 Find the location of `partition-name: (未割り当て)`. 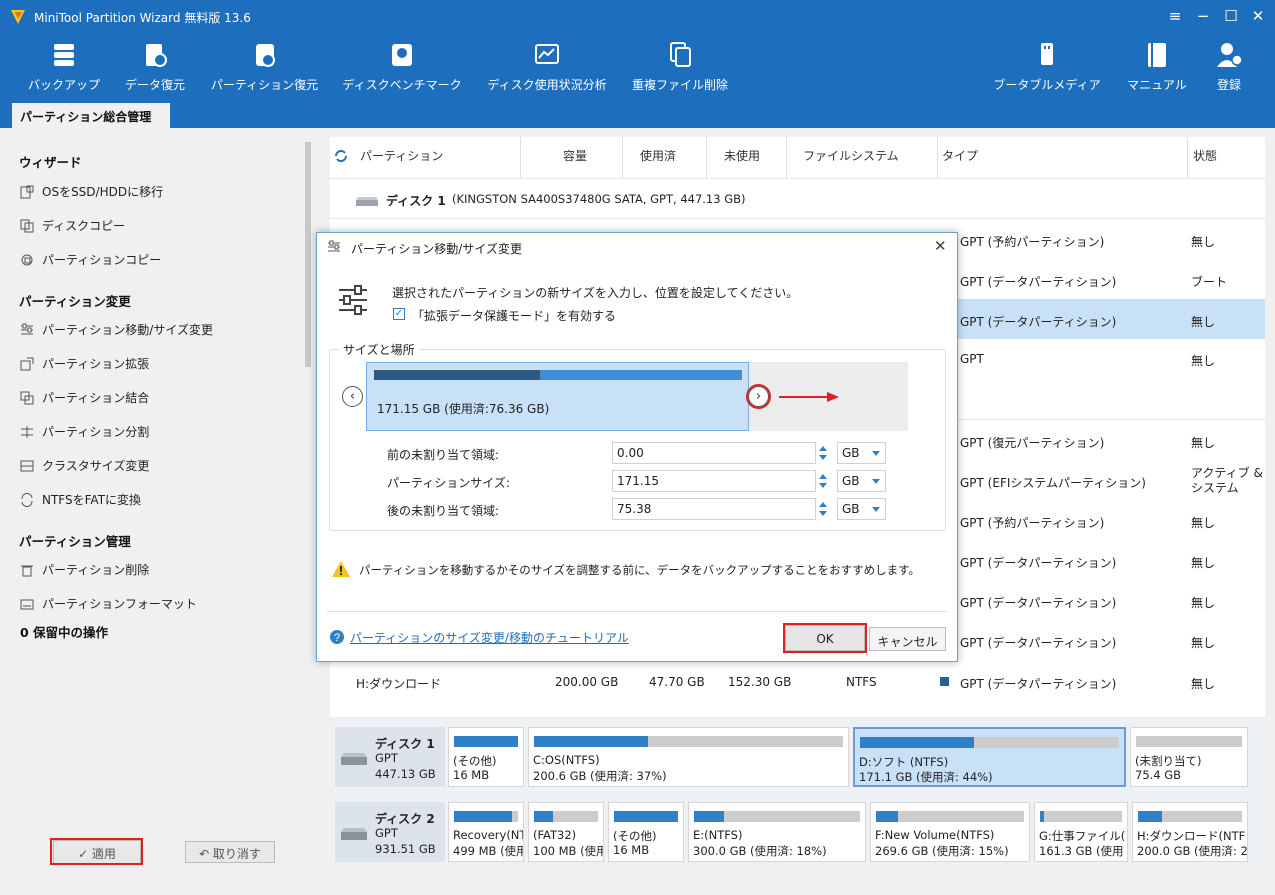

partition-name: (未割り当て) is located at coordinates (1168, 761).